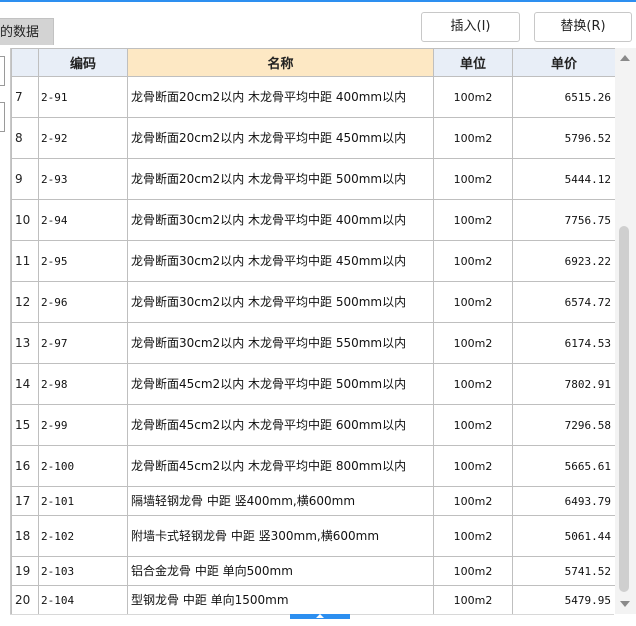 The width and height of the screenshot is (636, 626). Describe the element at coordinates (25, 302) in the screenshot. I see `row-index-cell: 12` at that location.